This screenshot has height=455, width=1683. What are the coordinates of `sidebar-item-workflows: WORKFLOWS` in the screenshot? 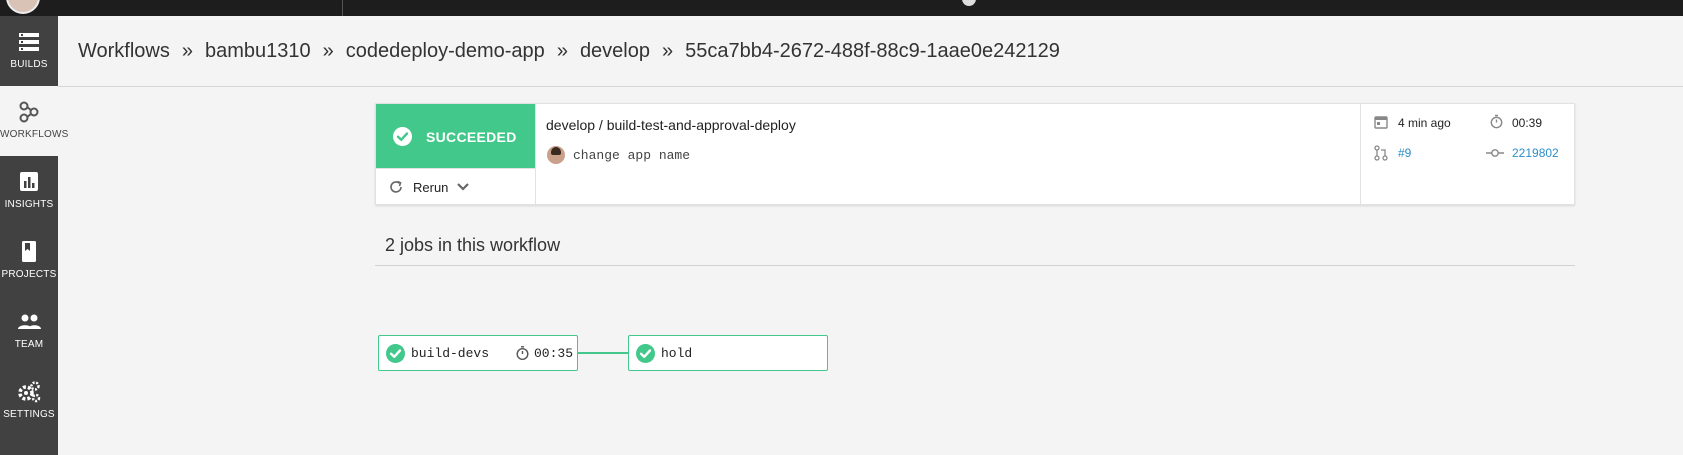 It's located at (34, 121).